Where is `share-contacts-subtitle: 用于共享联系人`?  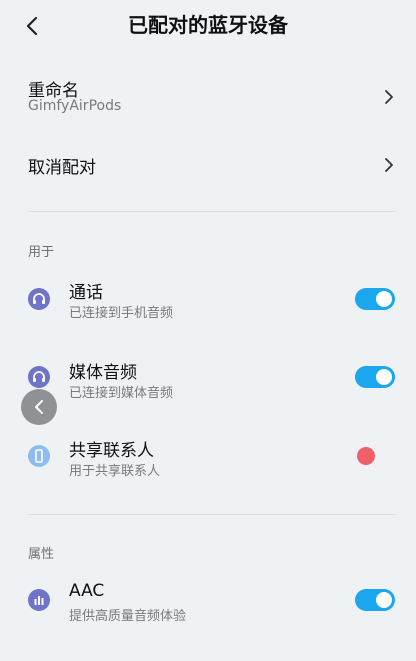
share-contacts-subtitle: 用于共享联系人 is located at coordinates (115, 471).